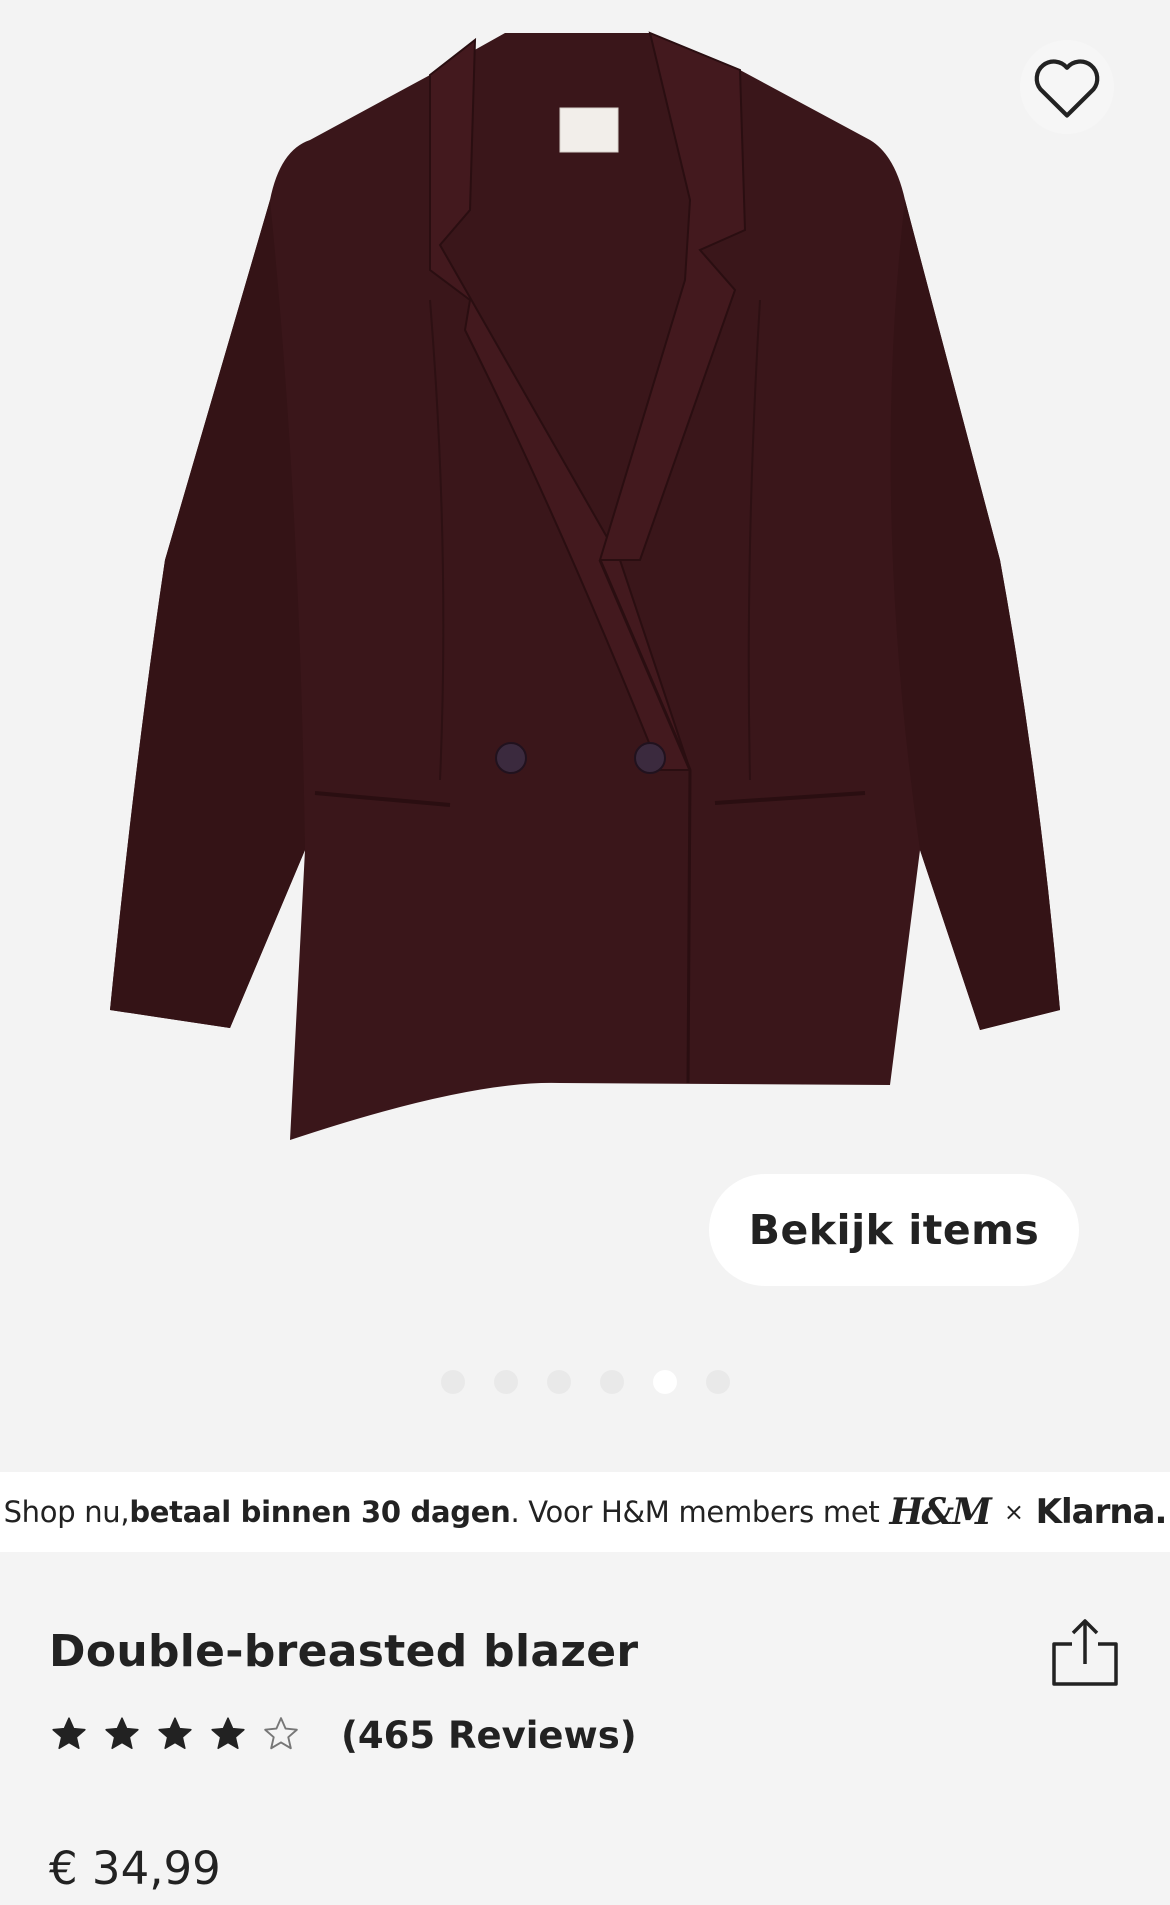  What do you see at coordinates (320, 1512) in the screenshot?
I see `klarna-text-bold: betaal binnen 30 dagen` at bounding box center [320, 1512].